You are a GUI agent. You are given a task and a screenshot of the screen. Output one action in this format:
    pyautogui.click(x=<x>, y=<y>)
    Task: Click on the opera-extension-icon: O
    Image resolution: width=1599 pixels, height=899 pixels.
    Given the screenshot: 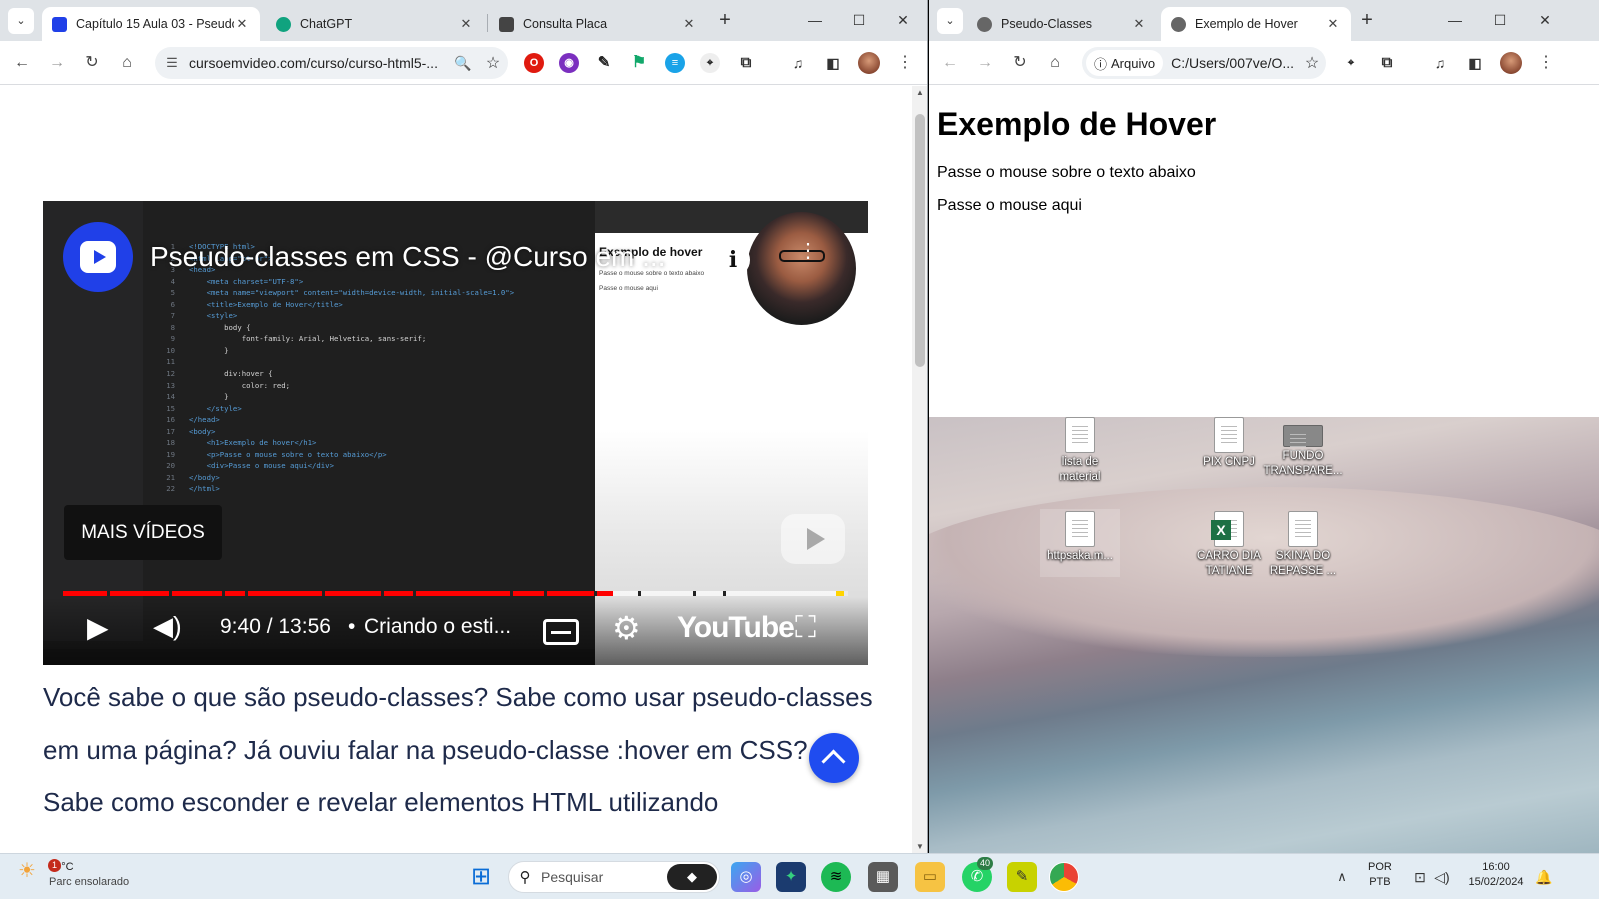 What is the action you would take?
    pyautogui.click(x=534, y=63)
    